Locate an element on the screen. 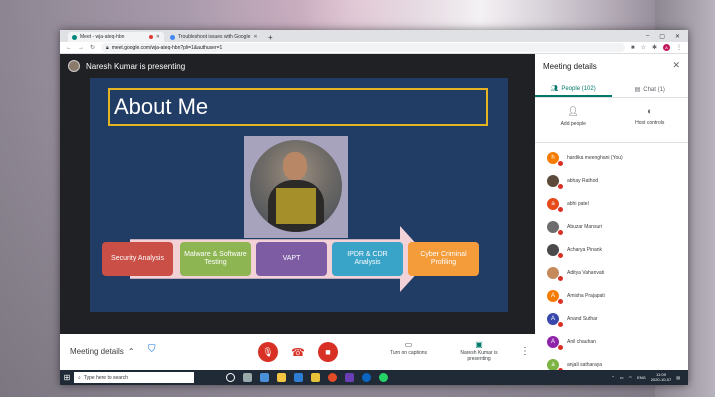  task-view-icon is located at coordinates (247, 377).